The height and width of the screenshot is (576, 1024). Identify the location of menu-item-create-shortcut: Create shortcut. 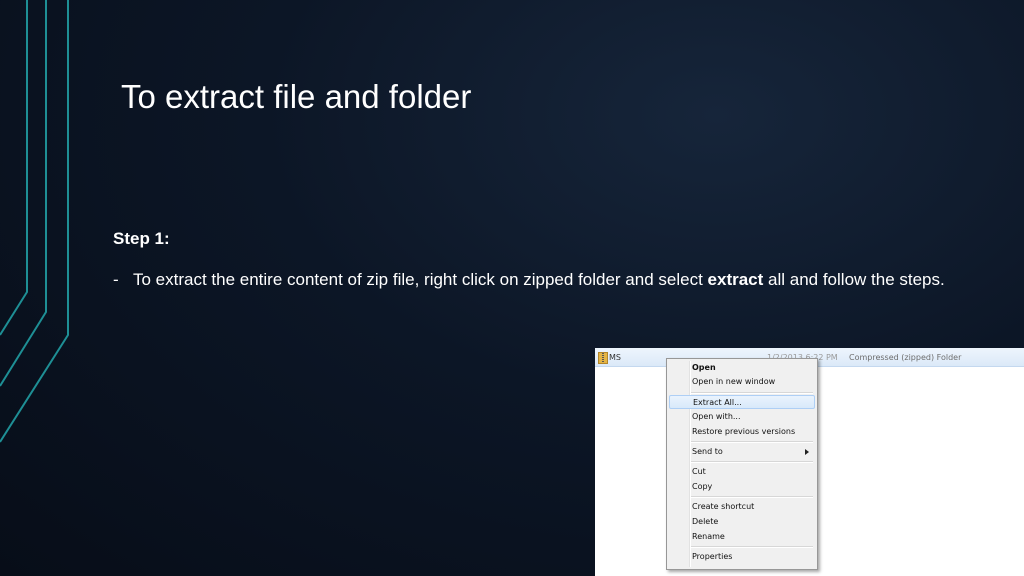
(742, 507).